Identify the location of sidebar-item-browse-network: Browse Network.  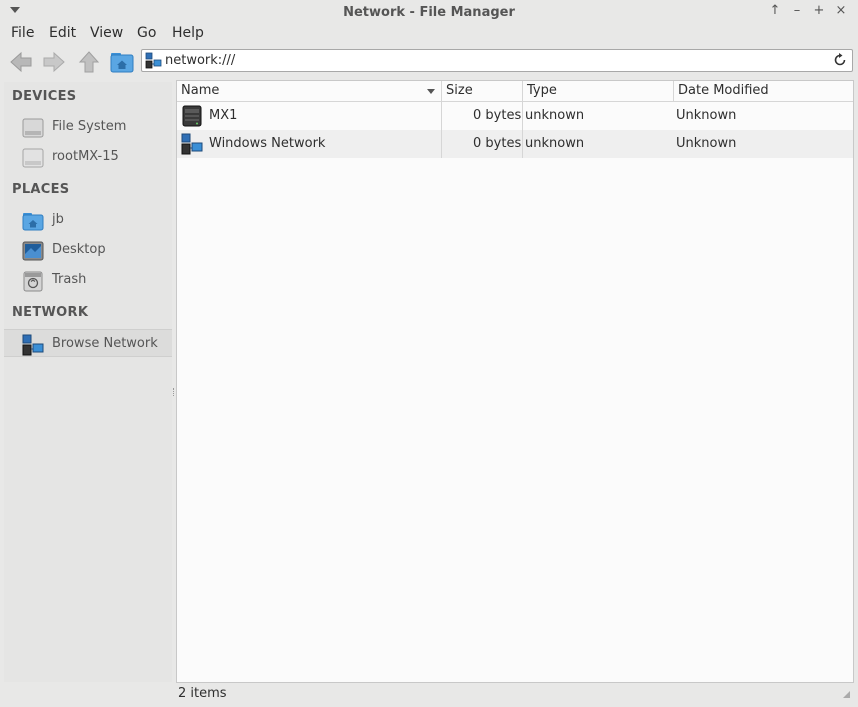
(88, 343).